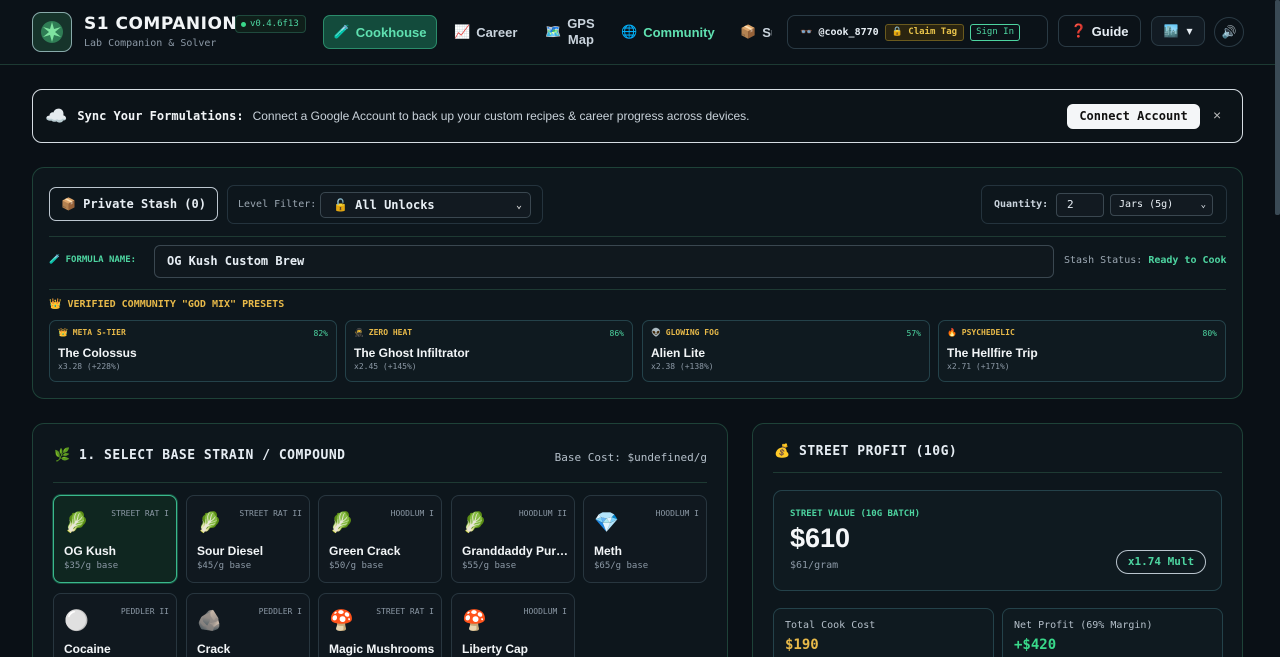 This screenshot has height=657, width=1280. What do you see at coordinates (581, 23) in the screenshot?
I see `tab-label-line1: GPS` at bounding box center [581, 23].